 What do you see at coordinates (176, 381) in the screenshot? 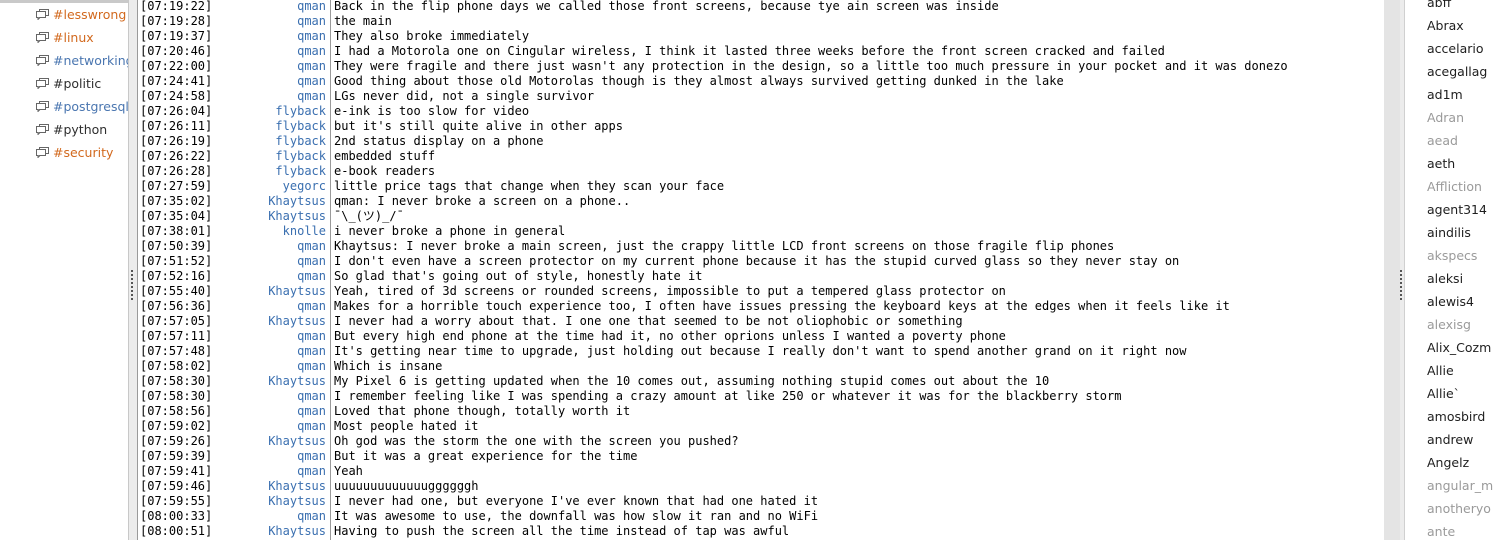
I see `message-timestamp: [07:58:30]` at bounding box center [176, 381].